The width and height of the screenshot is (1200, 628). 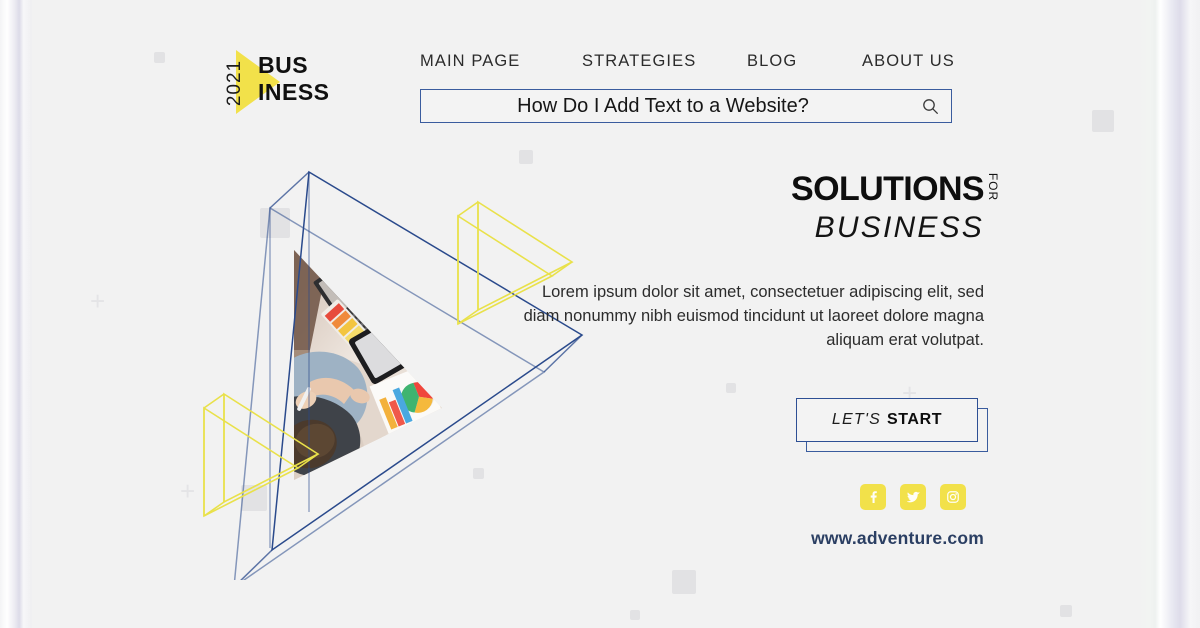 I want to click on instagram-glyph, so click(x=953, y=497).